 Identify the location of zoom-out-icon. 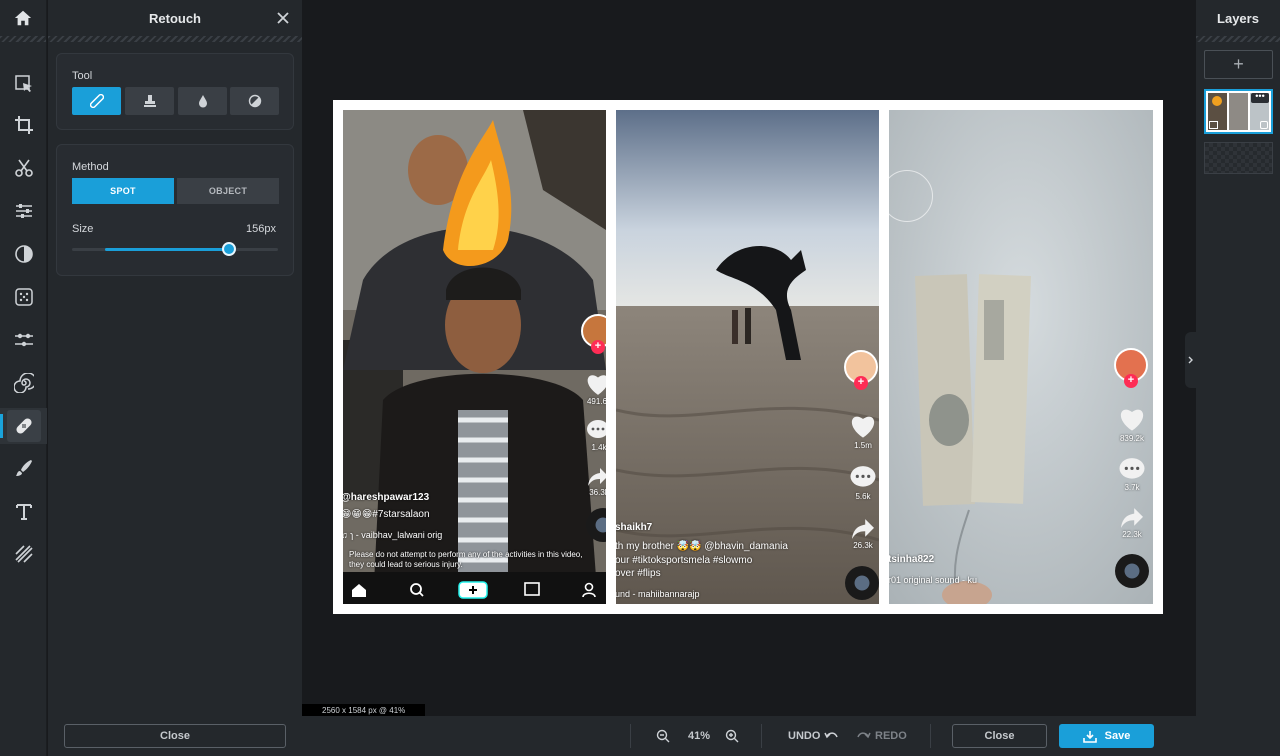
(663, 736).